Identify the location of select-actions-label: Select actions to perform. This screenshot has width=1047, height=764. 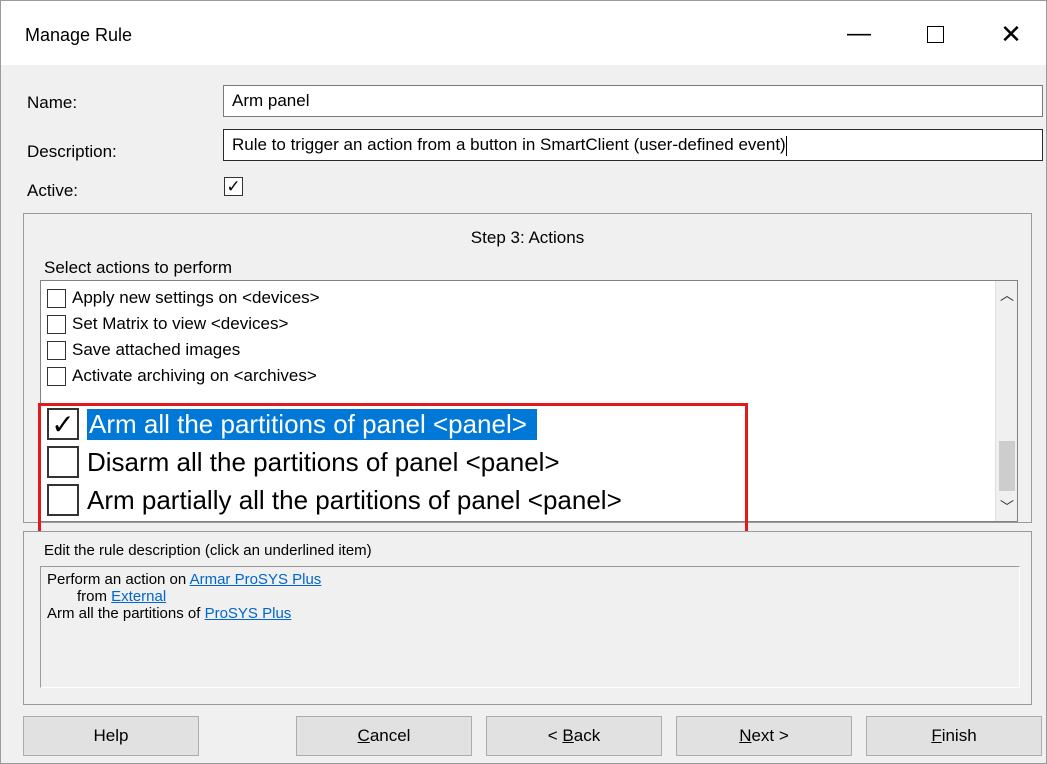
(138, 267).